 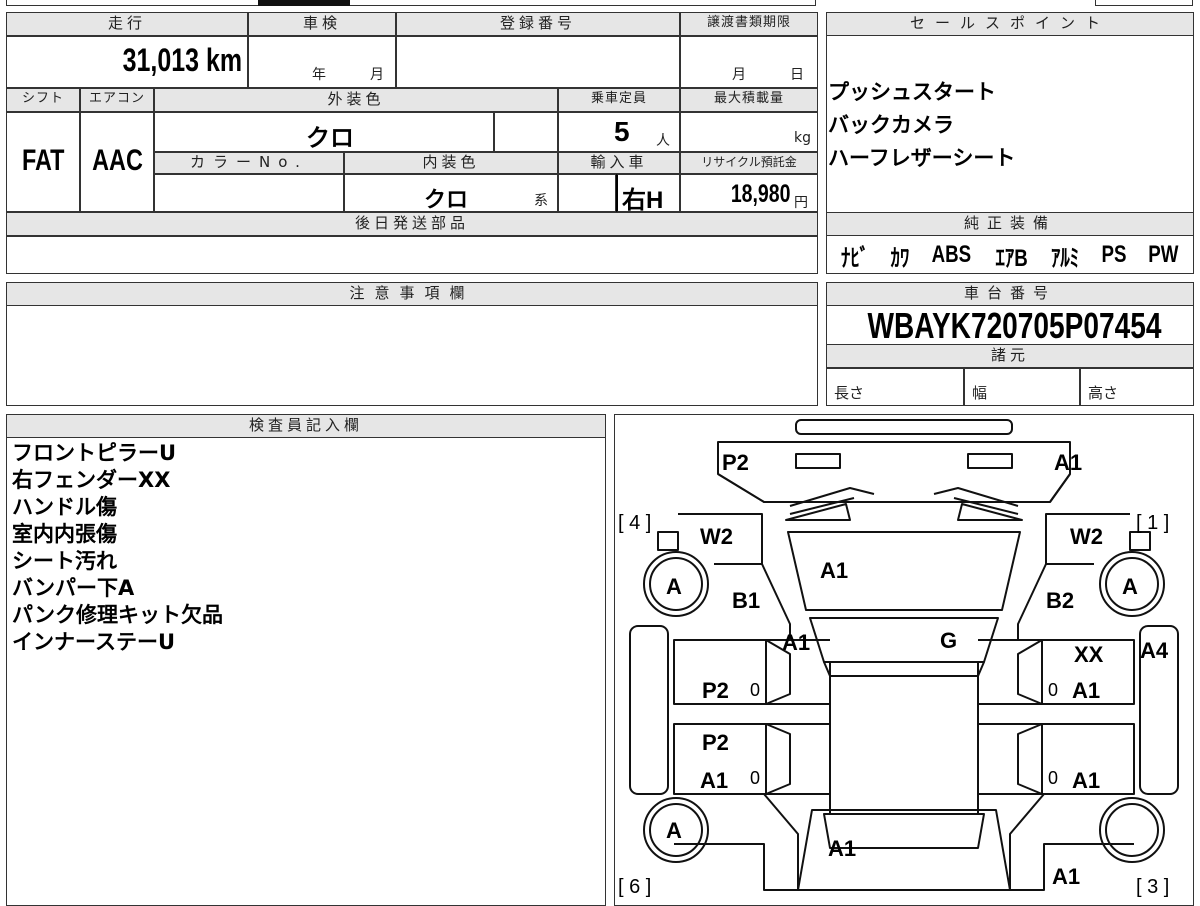 What do you see at coordinates (951, 254) in the screenshot?
I see `equipment-item: ABS` at bounding box center [951, 254].